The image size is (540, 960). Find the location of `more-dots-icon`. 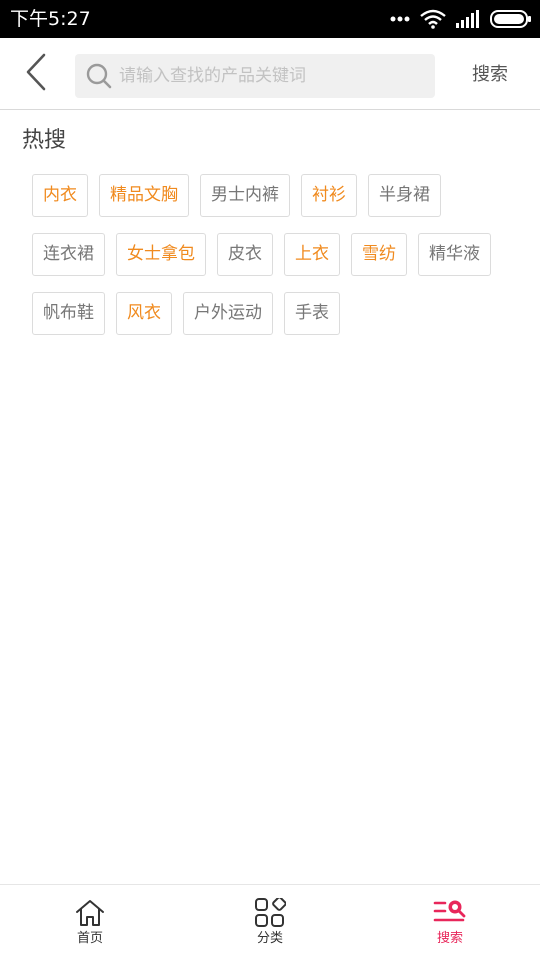

more-dots-icon is located at coordinates (400, 19).